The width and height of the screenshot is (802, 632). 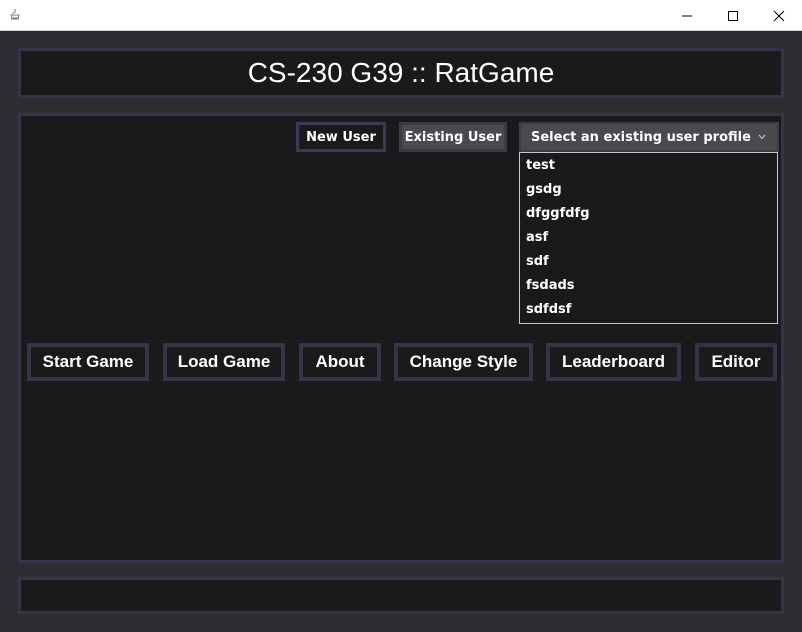 I want to click on start-game-button: Start Game, so click(x=88, y=362).